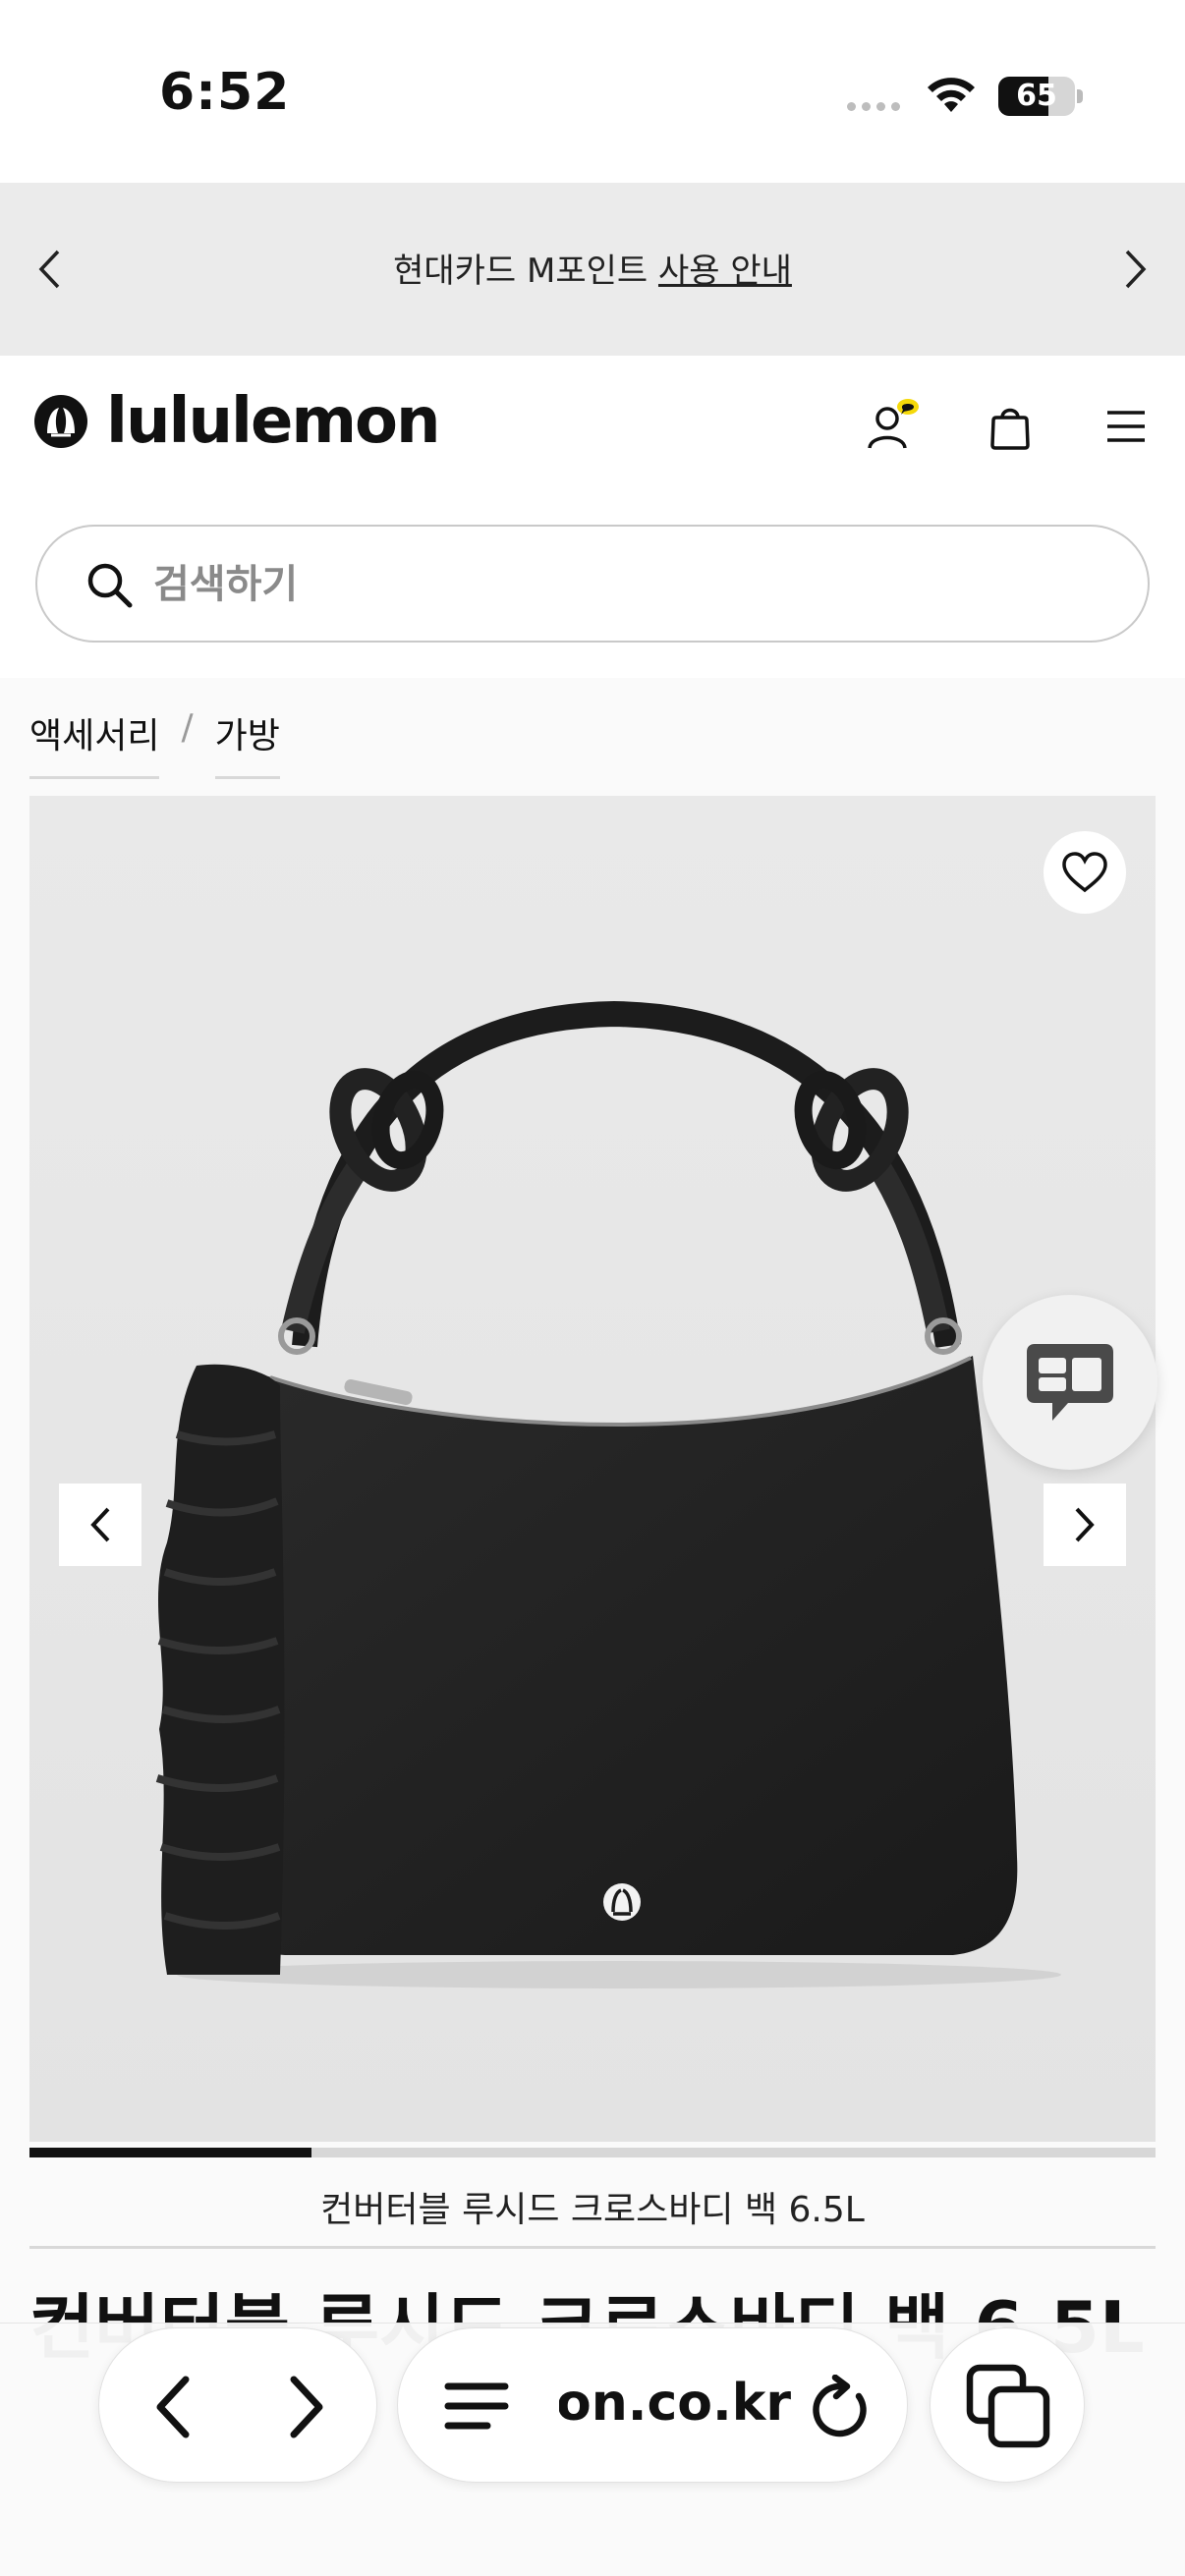 The height and width of the screenshot is (2576, 1185). I want to click on url-value: lululemon.co.kr, so click(675, 2403).